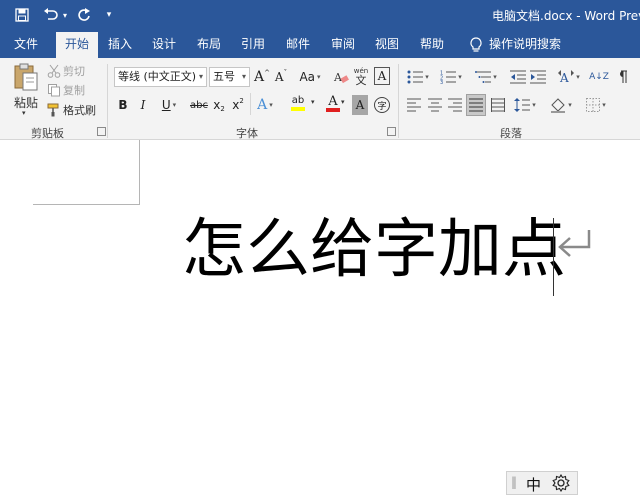 The height and width of the screenshot is (495, 640). I want to click on align-center-button, so click(435, 105).